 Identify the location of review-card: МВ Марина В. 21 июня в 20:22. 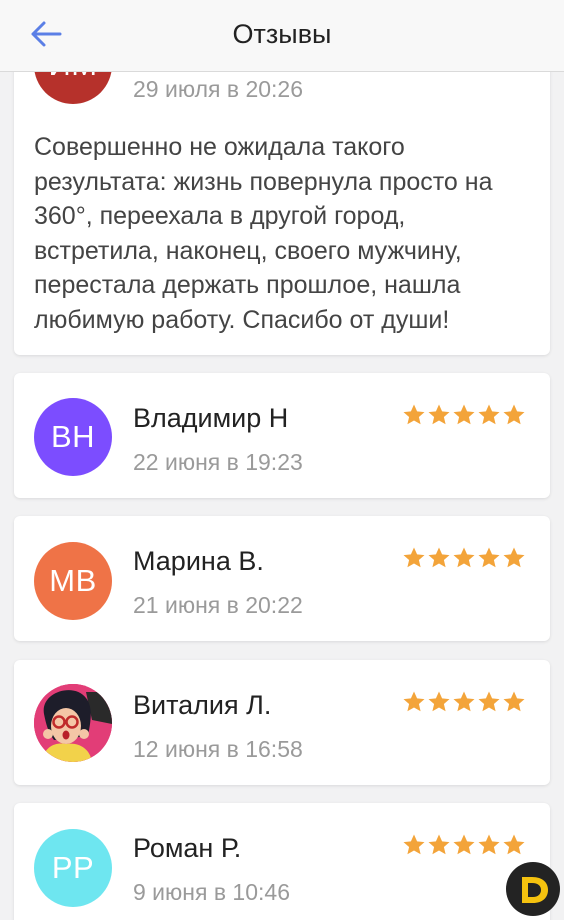
(282, 578).